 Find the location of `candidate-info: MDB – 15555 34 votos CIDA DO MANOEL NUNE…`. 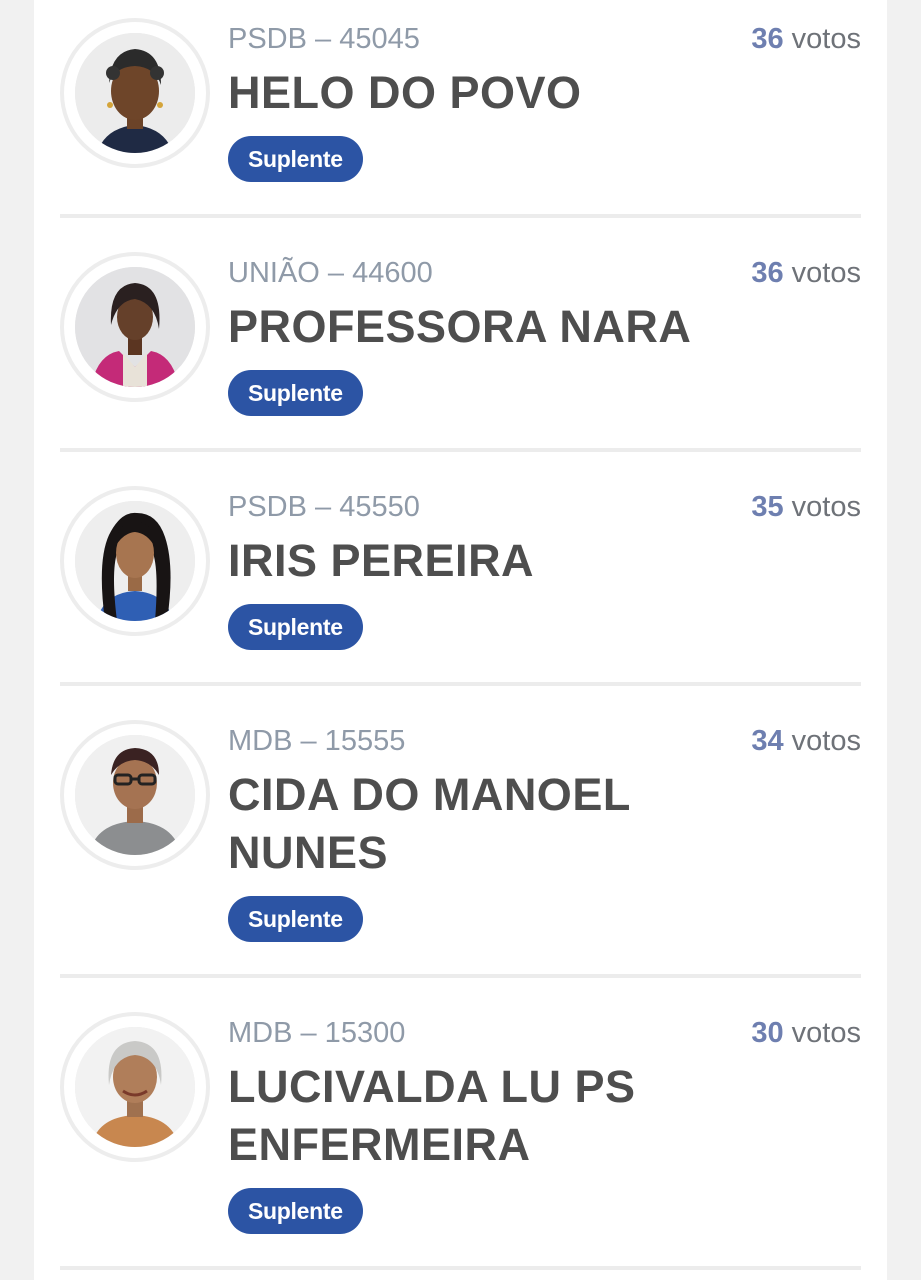

candidate-info: MDB – 15555 34 votos CIDA DO MANOEL NUNE… is located at coordinates (544, 833).